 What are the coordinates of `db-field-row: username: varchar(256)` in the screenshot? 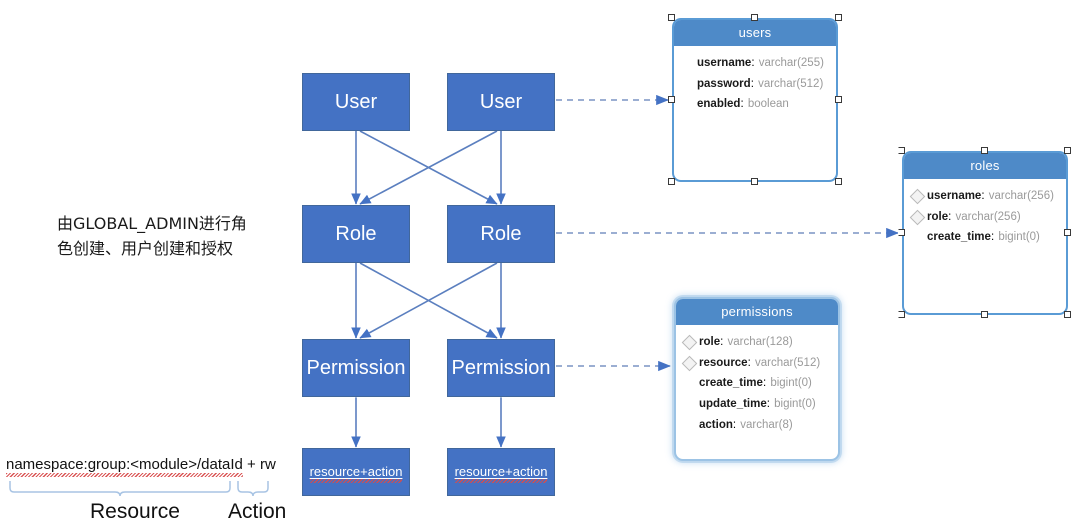 It's located at (985, 196).